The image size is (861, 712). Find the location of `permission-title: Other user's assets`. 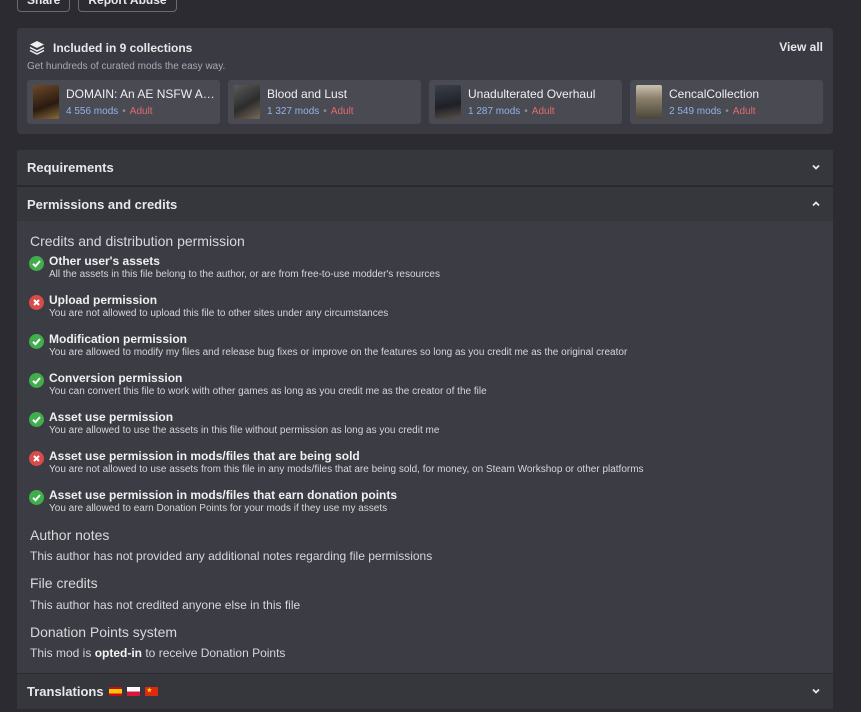

permission-title: Other user's assets is located at coordinates (104, 261).